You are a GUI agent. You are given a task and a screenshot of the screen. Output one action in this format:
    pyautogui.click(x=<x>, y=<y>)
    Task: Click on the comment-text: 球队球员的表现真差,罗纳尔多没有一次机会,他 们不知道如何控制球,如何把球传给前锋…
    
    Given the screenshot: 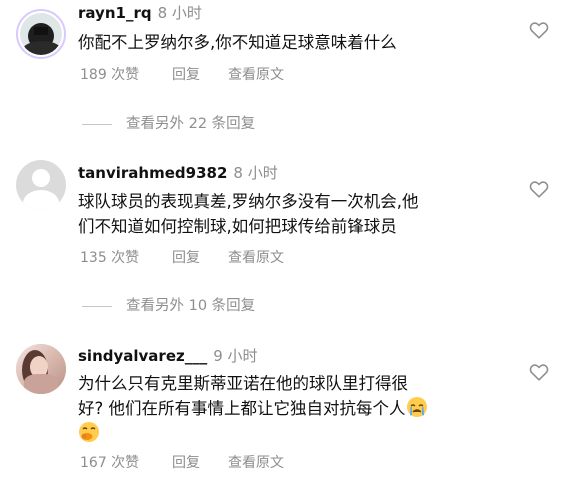 What is the action you would take?
    pyautogui.click(x=248, y=214)
    